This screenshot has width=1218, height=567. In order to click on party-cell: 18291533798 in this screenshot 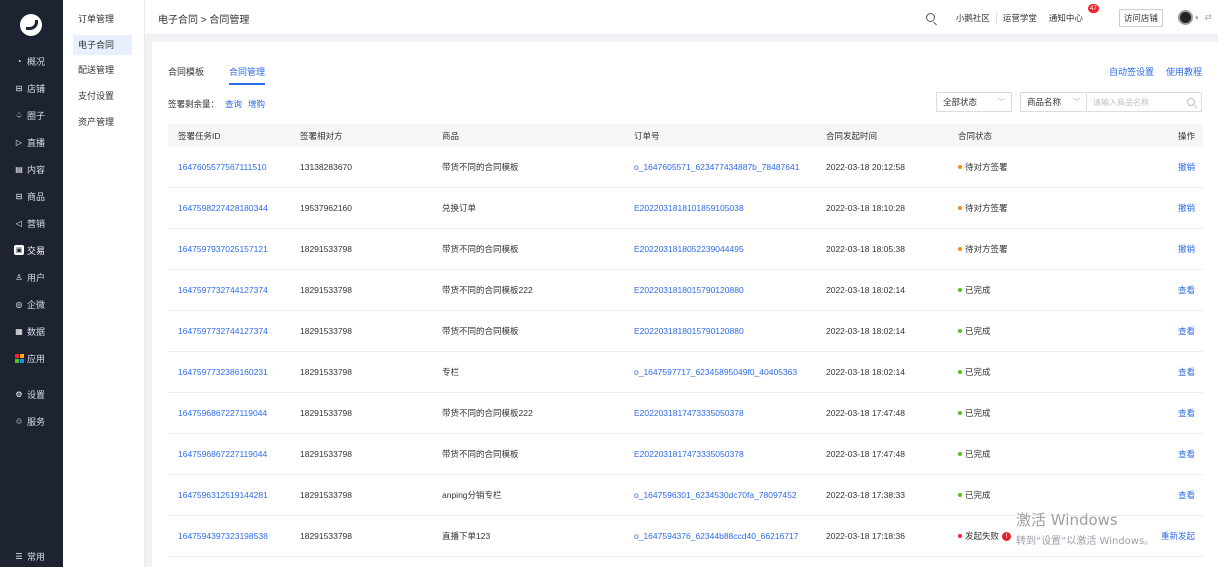, I will do `click(326, 331)`.